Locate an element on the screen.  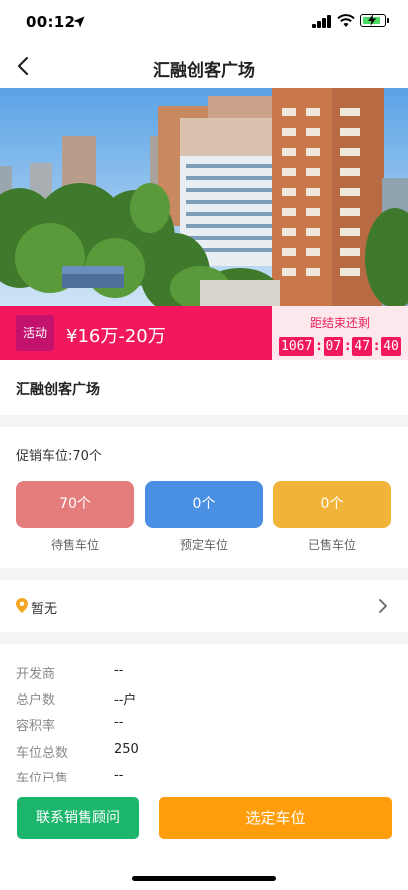
stat-reserved-button: 0个 is located at coordinates (204, 504).